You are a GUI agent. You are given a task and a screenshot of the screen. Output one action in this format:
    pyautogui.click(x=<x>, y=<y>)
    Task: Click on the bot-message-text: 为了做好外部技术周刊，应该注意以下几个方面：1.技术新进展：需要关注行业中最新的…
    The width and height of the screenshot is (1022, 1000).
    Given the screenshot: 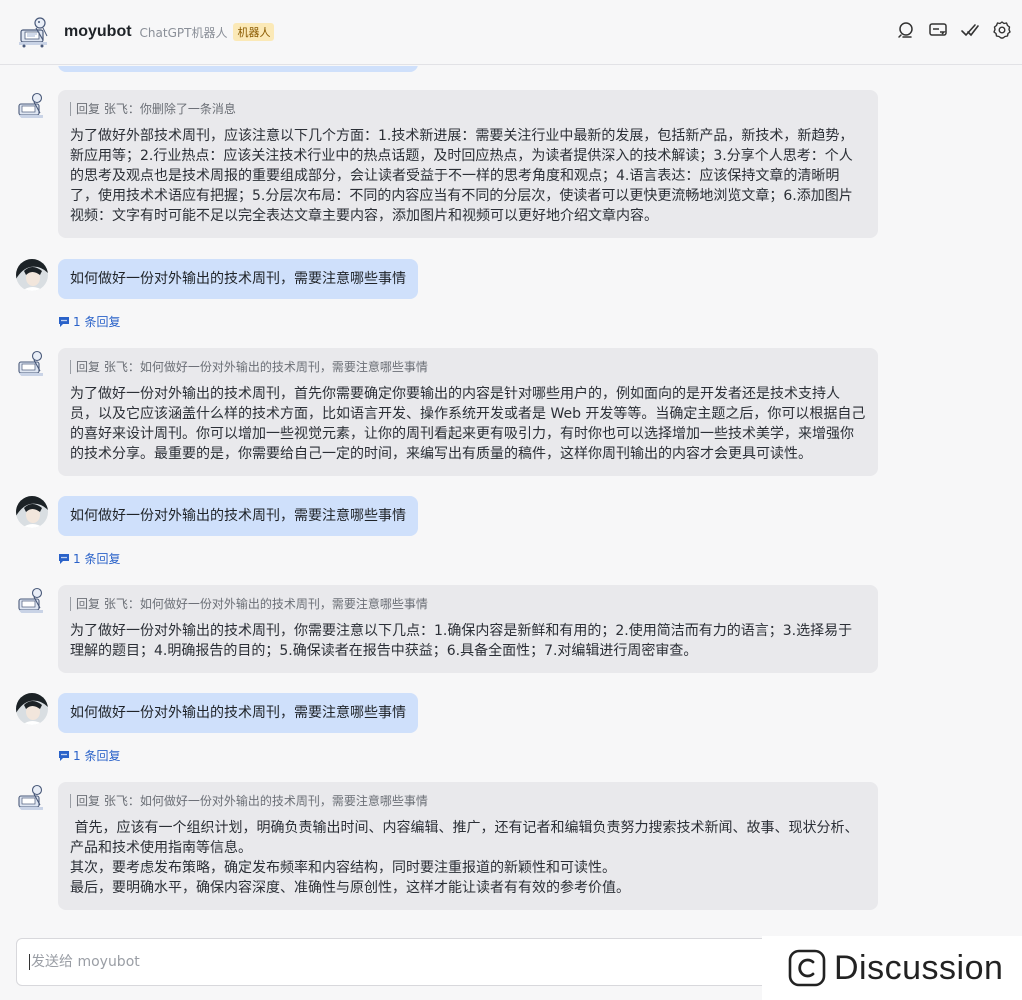 What is the action you would take?
    pyautogui.click(x=462, y=176)
    